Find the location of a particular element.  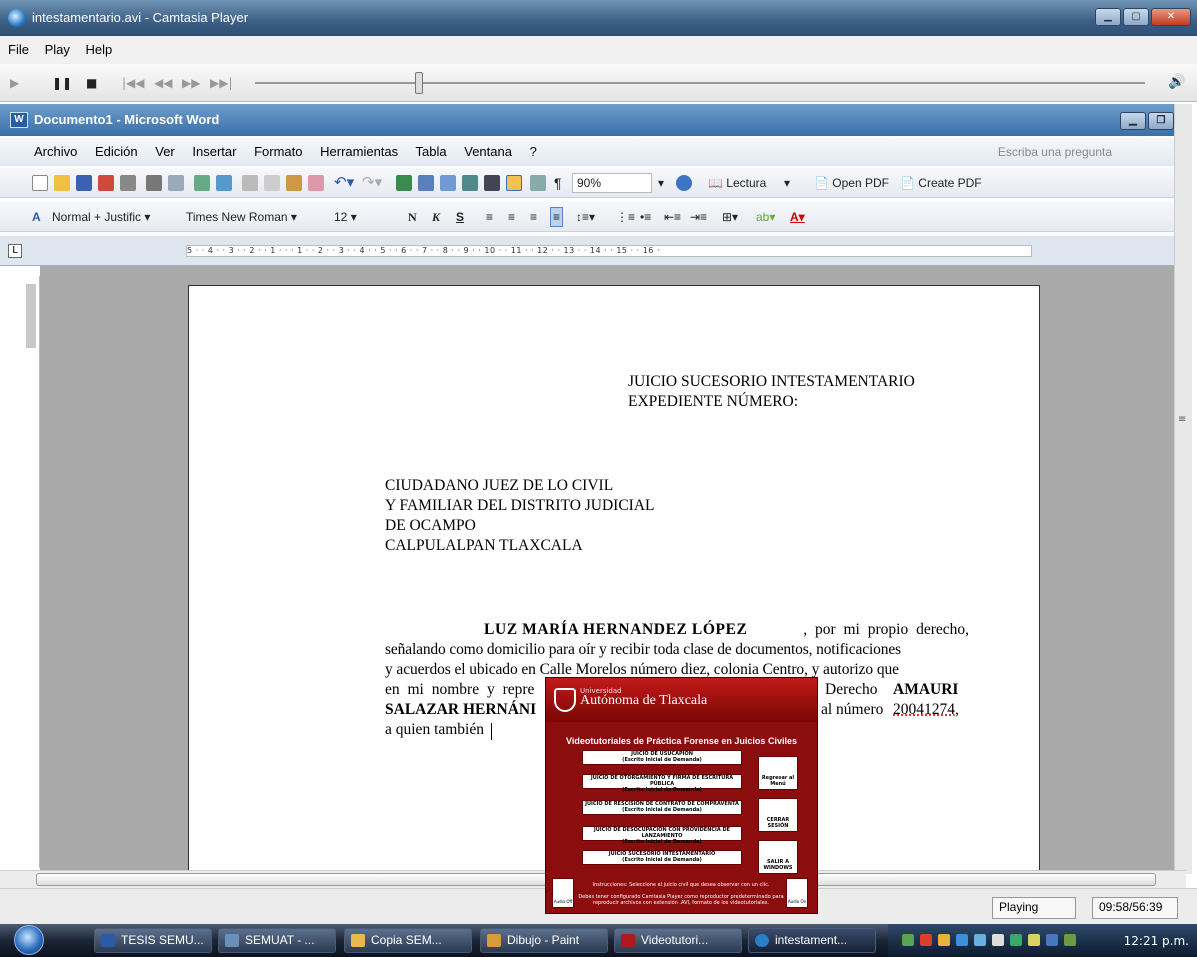

align-left-icon: ≡ is located at coordinates (489, 217).